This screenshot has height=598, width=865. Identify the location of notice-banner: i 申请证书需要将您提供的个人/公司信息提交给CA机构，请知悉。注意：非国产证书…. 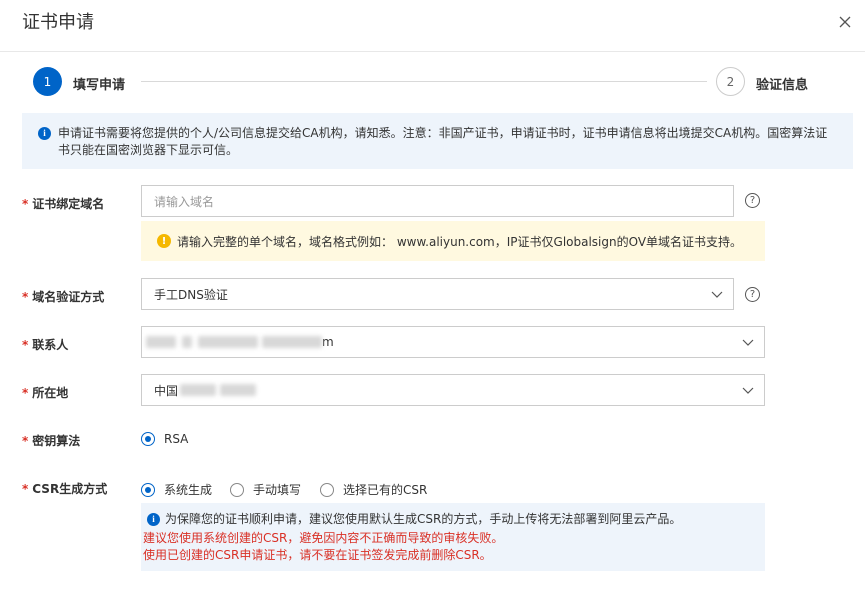
(437, 141).